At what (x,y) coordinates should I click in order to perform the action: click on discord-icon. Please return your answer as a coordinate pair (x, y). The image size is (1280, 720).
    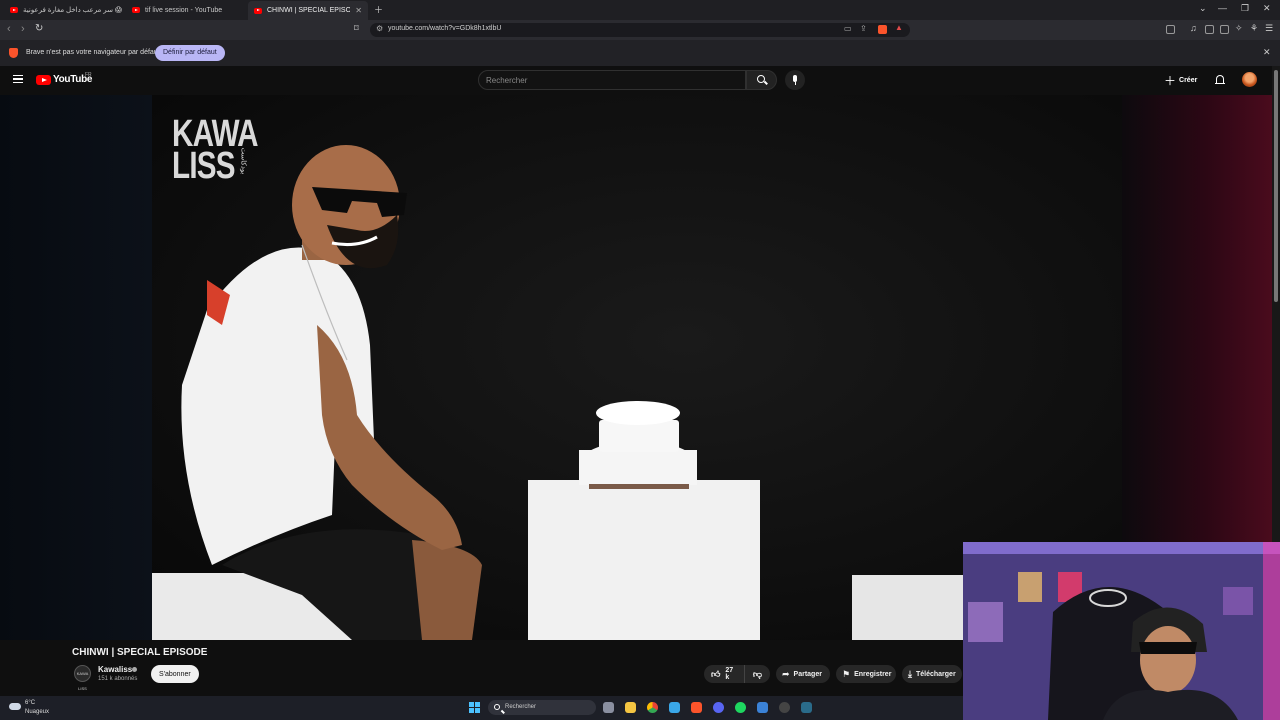
    Looking at the image, I should click on (718, 707).